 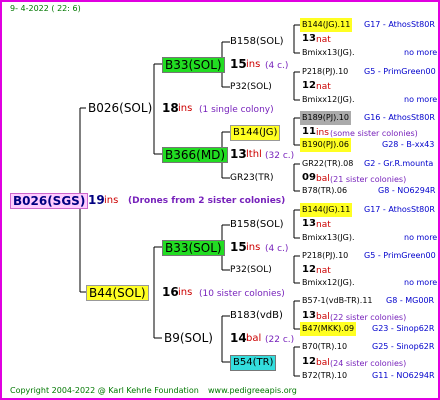 I want to click on l3-gen-2: 12, so click(x=309, y=85).